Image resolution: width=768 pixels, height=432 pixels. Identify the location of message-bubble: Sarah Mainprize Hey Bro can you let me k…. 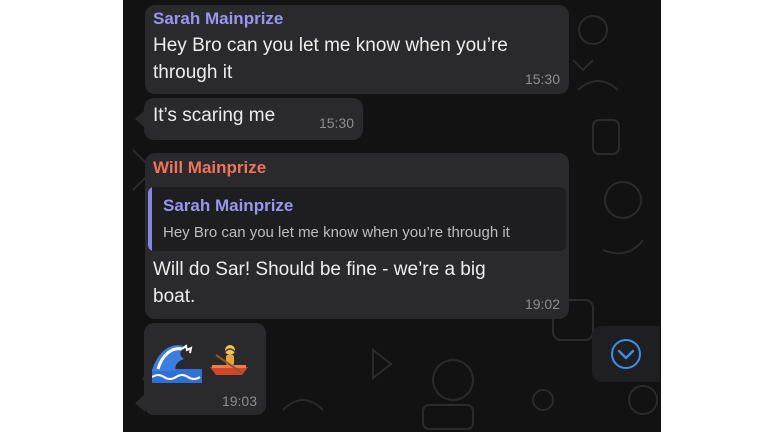
(357, 49).